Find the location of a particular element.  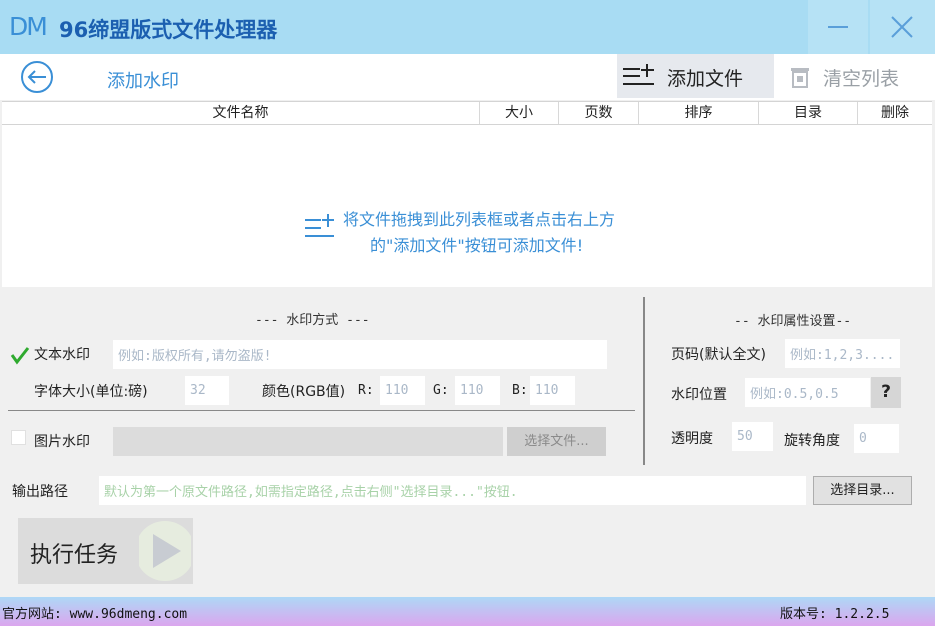

drop-hint-text: 将文件拖拽到此列表框或者点击右上方 is located at coordinates (479, 219).